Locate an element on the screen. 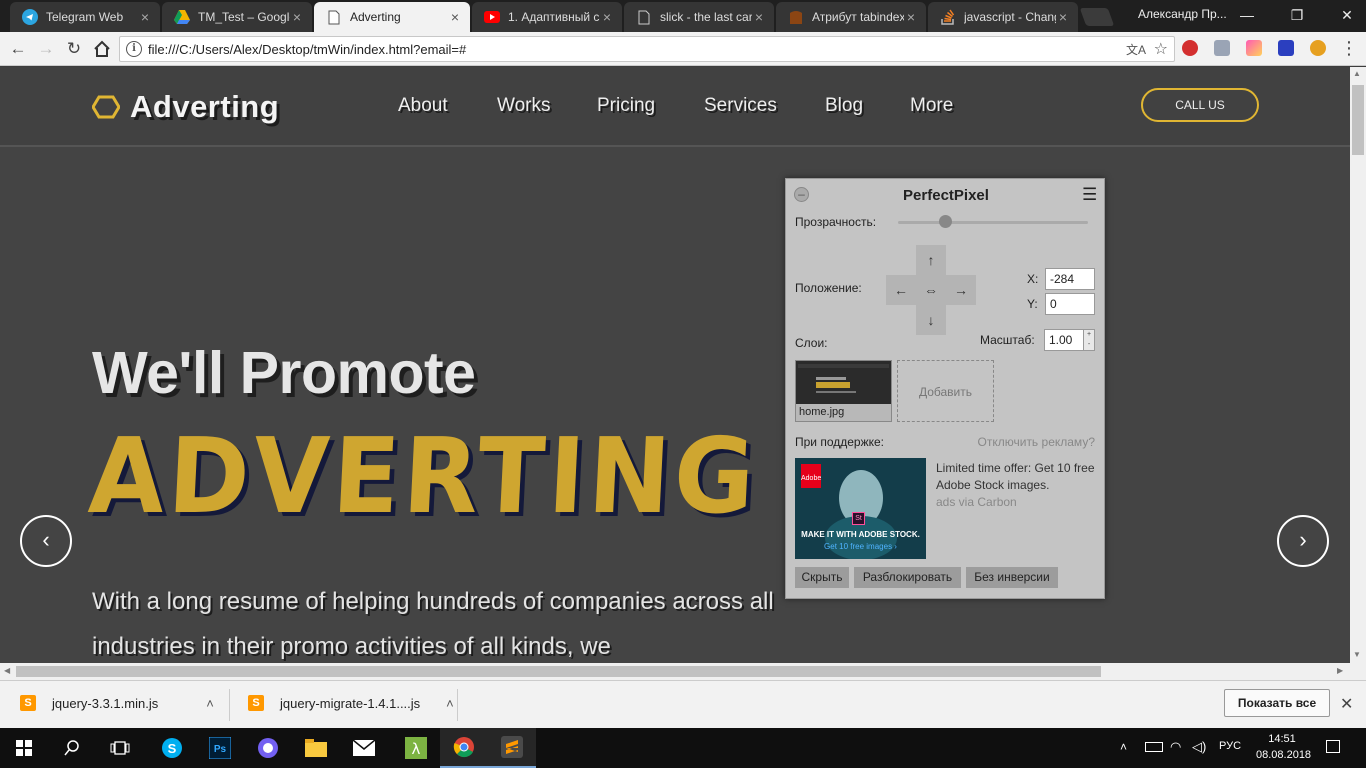 The height and width of the screenshot is (768, 1366). colorzilla-icon is located at coordinates (1254, 48).